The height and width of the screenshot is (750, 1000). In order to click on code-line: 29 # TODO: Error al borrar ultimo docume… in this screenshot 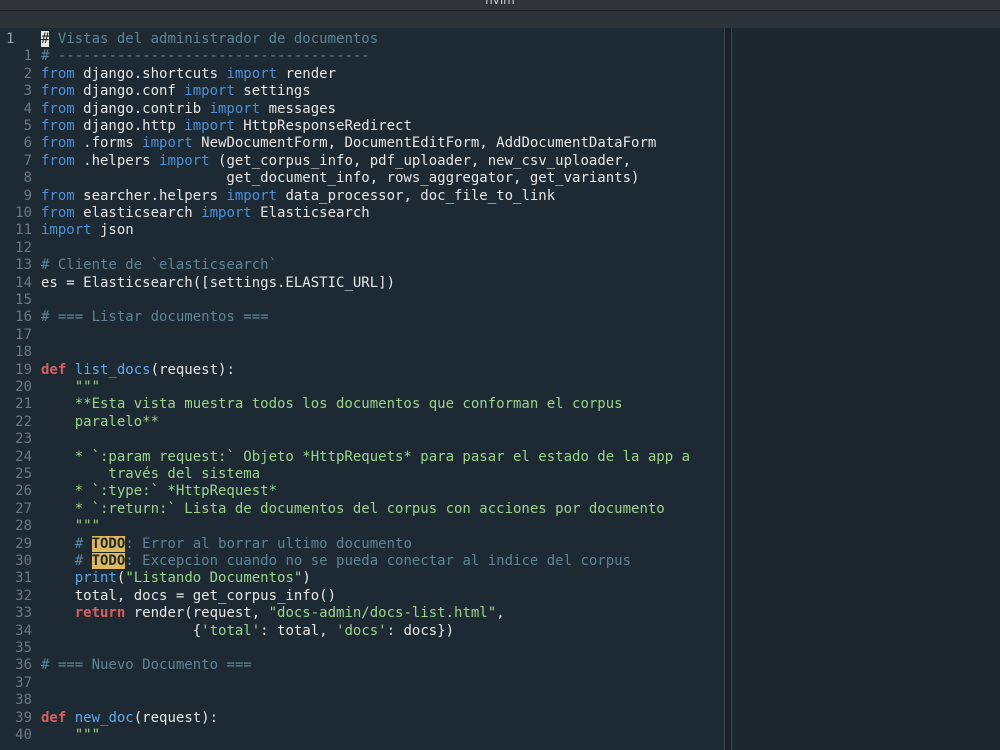, I will do `click(206, 544)`.